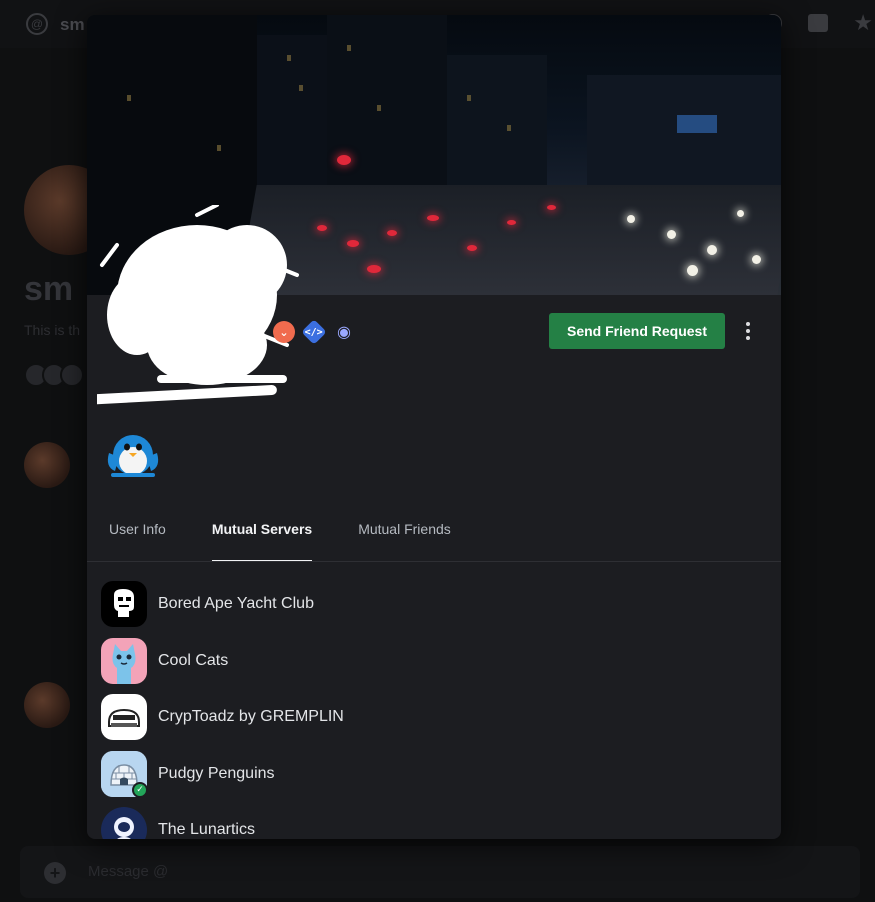 This screenshot has height=902, width=875. What do you see at coordinates (128, 871) in the screenshot?
I see `background-composer-placeholder: Message @` at bounding box center [128, 871].